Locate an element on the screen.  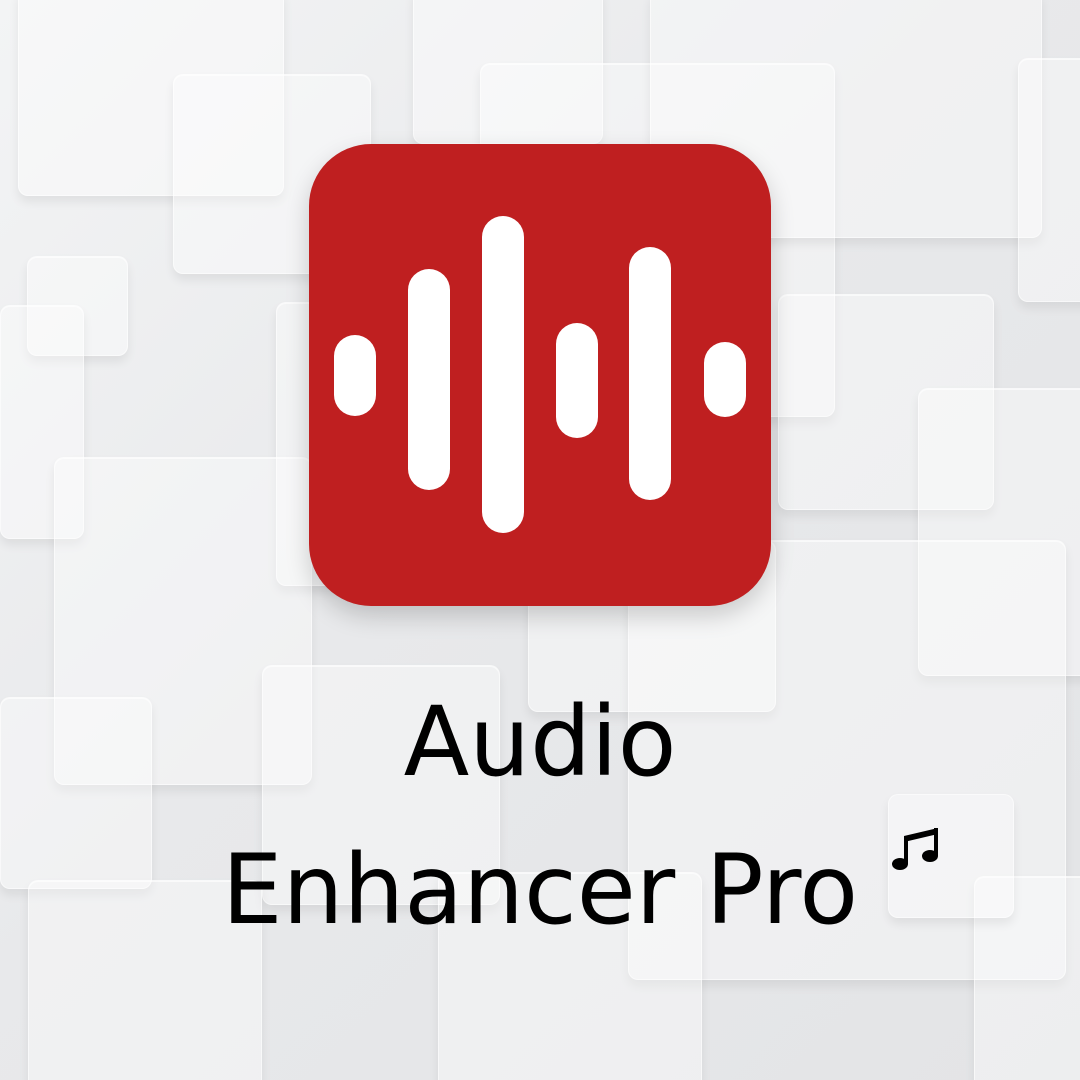
music-note-icon is located at coordinates (915, 849).